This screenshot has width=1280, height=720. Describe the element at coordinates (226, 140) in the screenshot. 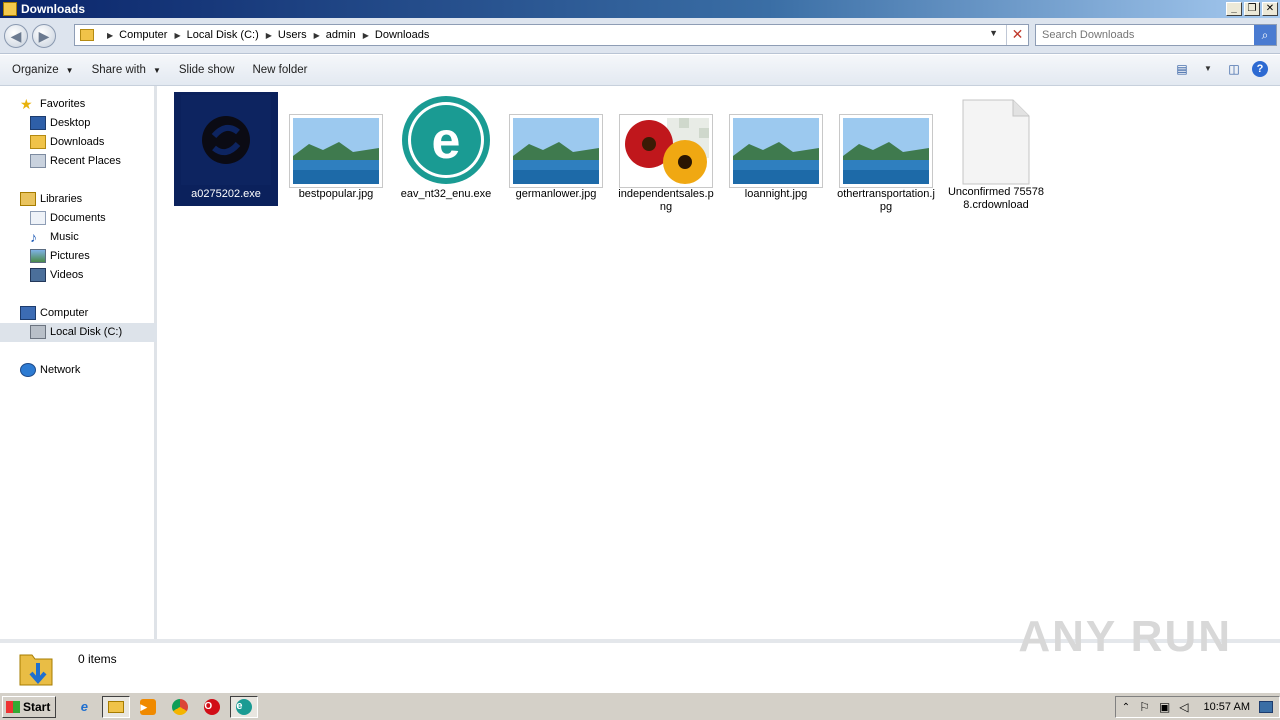

I see `app-s-icon` at that location.